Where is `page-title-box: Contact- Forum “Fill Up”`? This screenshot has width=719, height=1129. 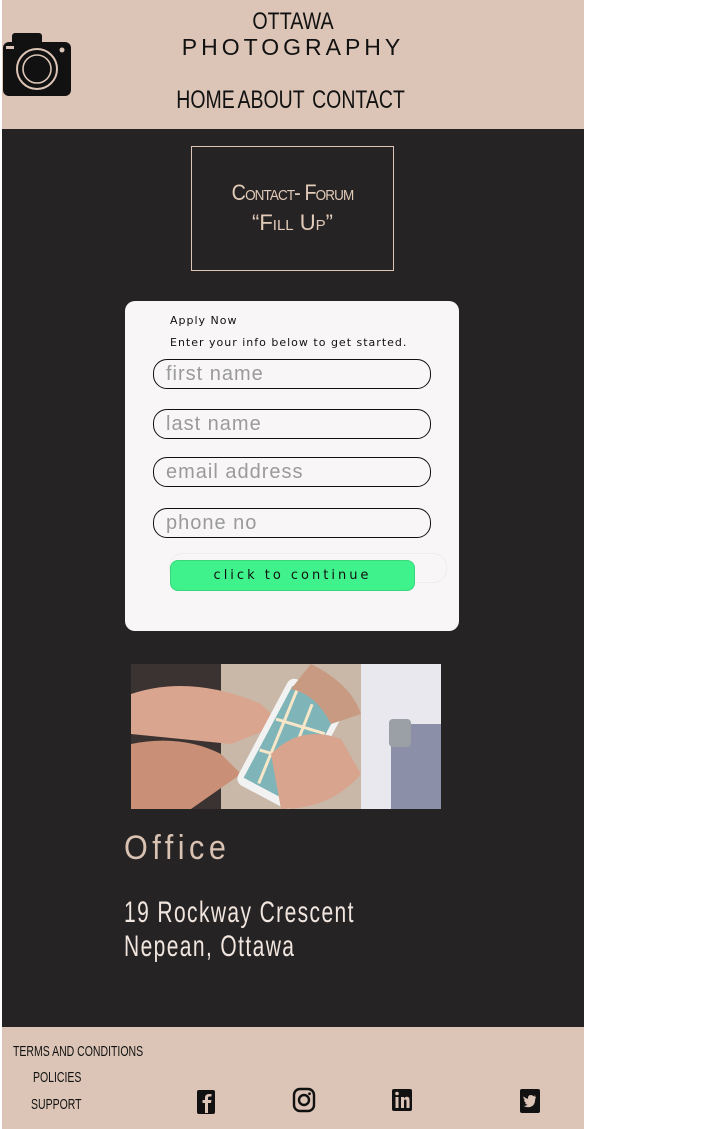 page-title-box: Contact- Forum “Fill Up” is located at coordinates (292, 208).